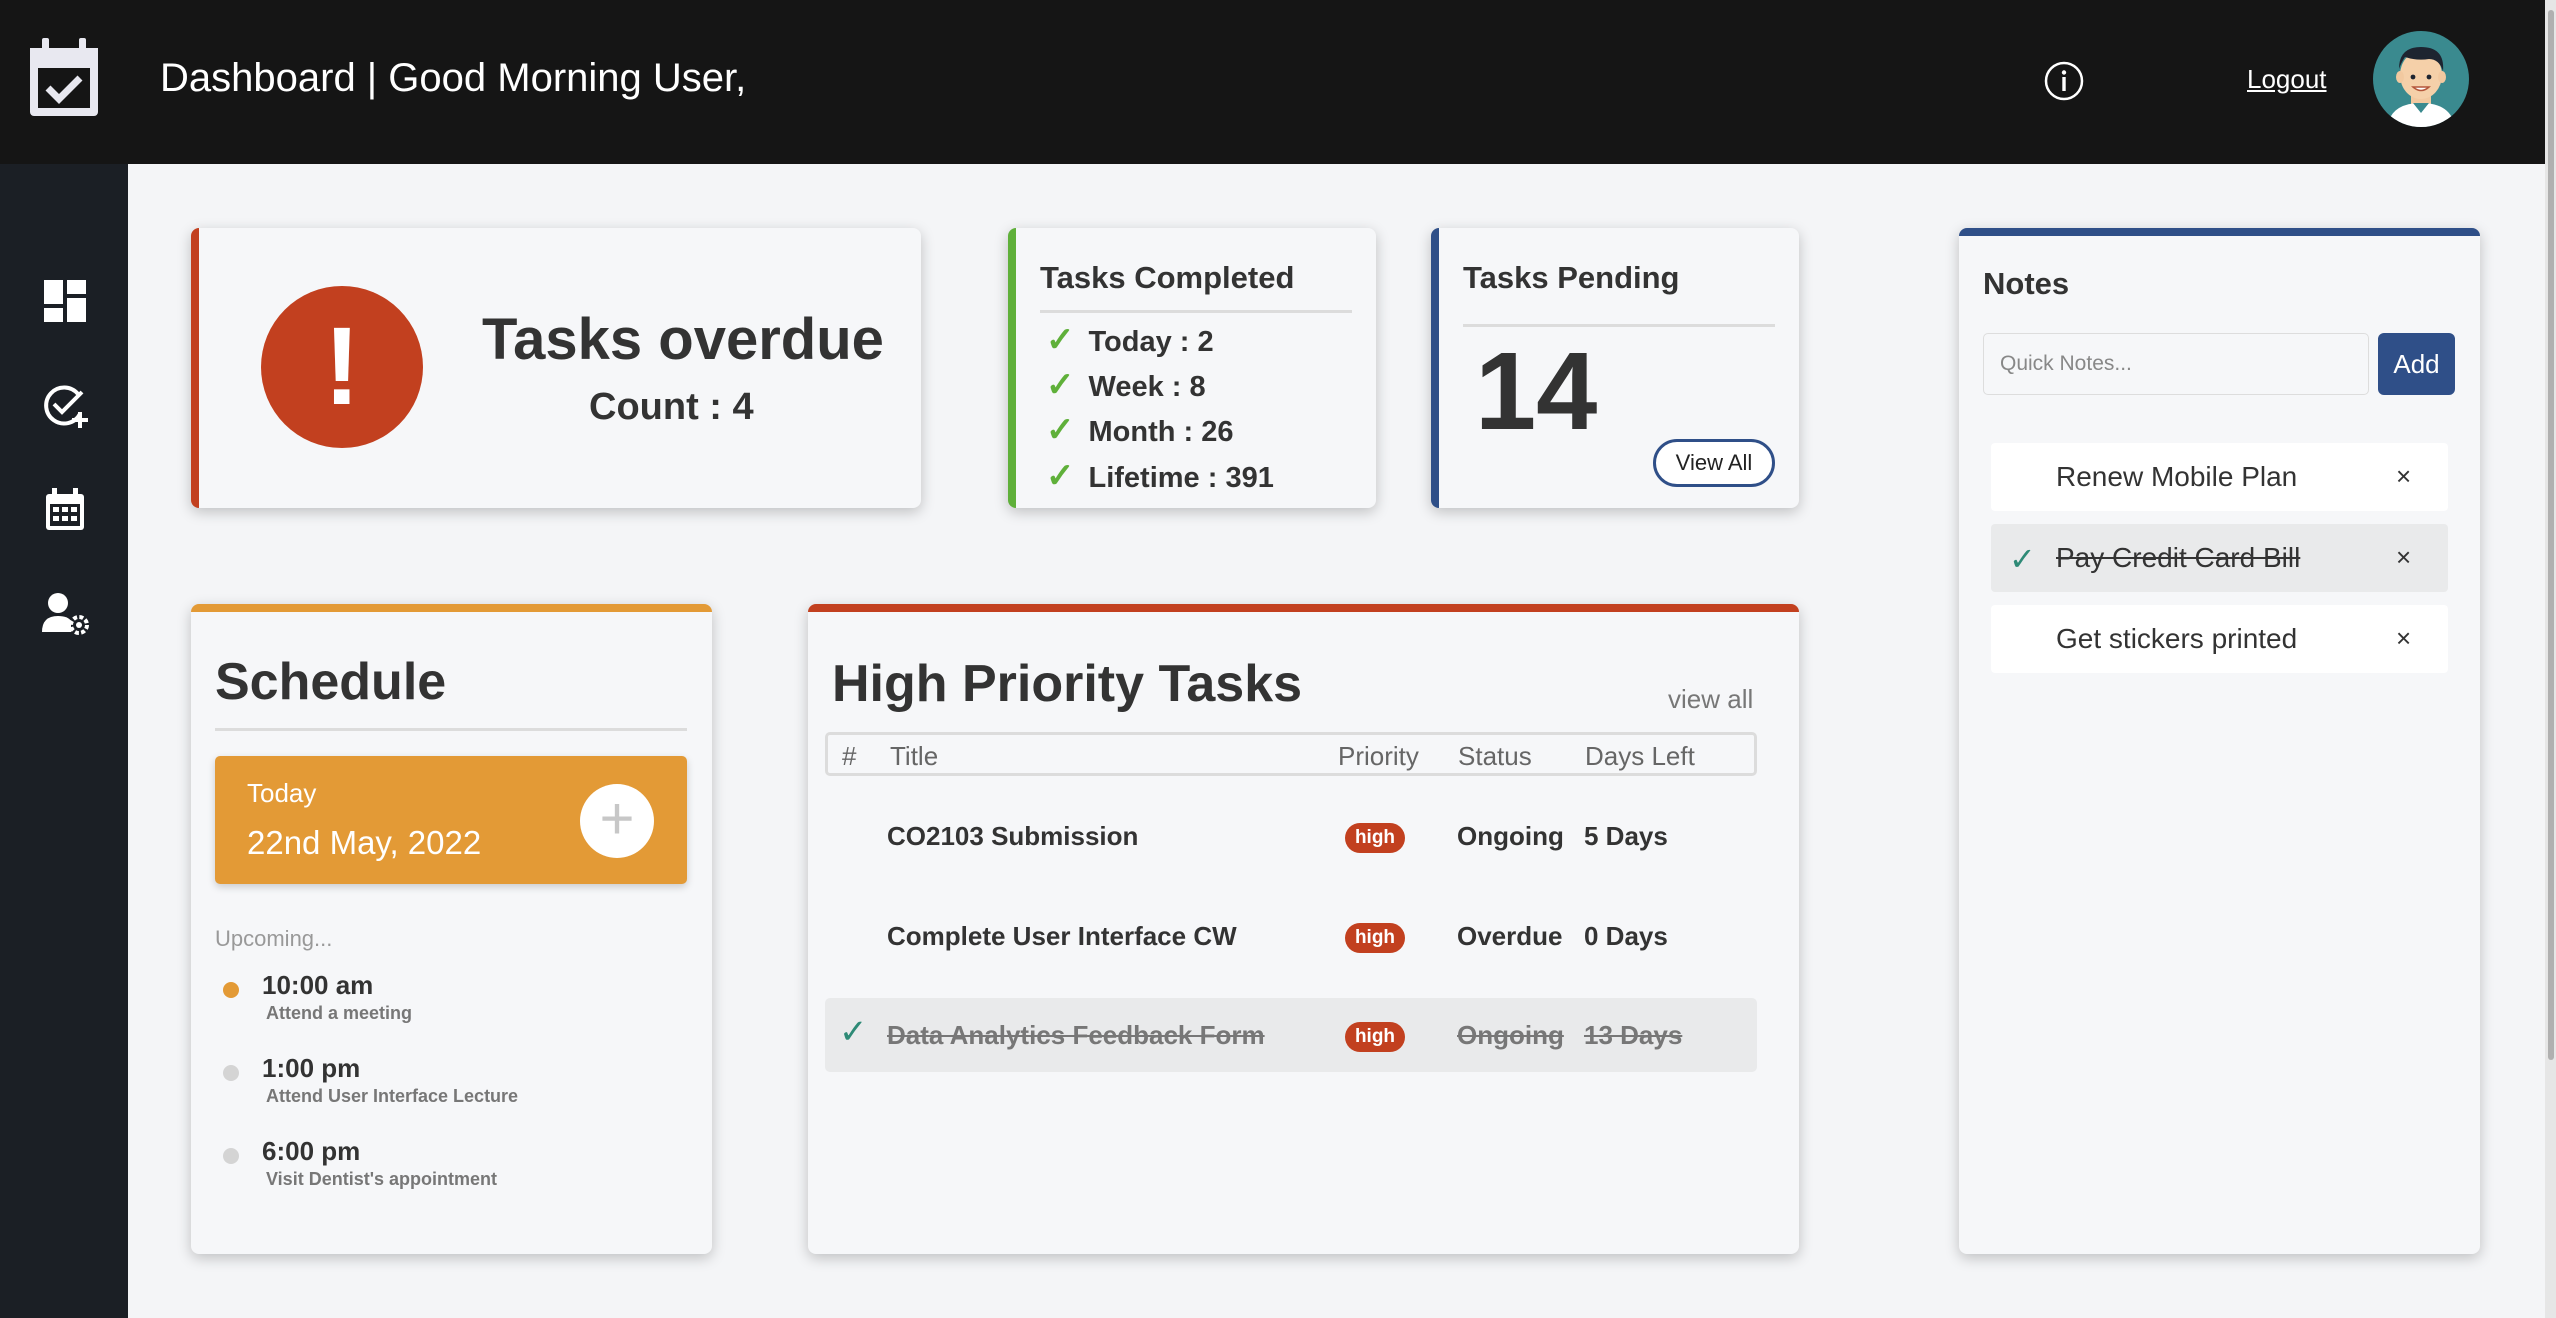  I want to click on event-description: Attend User Interface Lecture, so click(392, 1096).